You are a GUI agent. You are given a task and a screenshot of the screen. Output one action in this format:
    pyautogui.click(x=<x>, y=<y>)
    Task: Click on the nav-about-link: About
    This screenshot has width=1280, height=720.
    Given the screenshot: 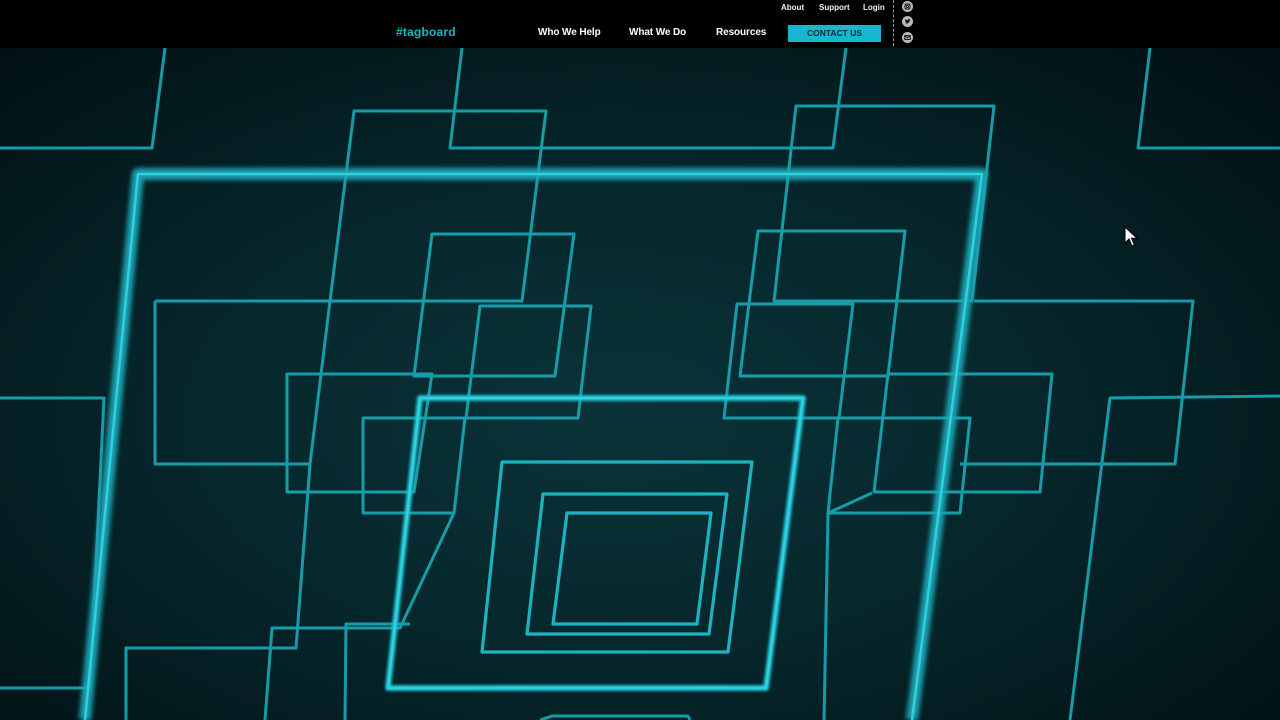 What is the action you would take?
    pyautogui.click(x=792, y=7)
    